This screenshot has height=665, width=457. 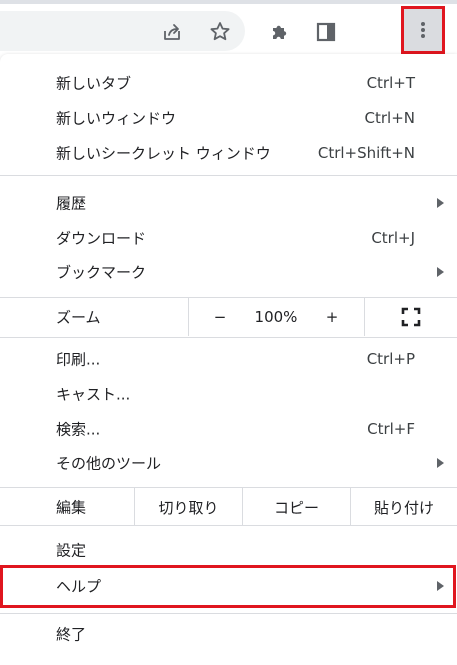 What do you see at coordinates (172, 32) in the screenshot?
I see `share-icon` at bounding box center [172, 32].